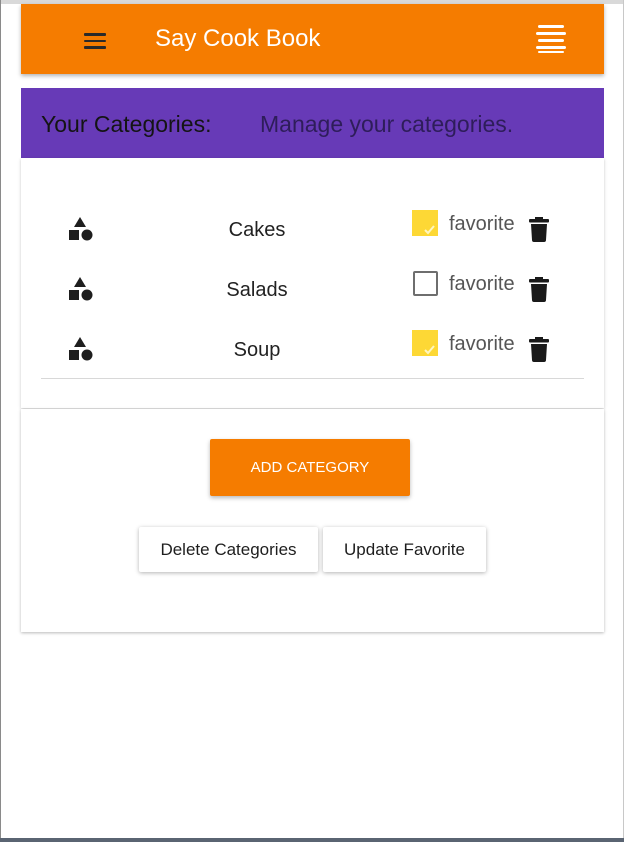 The height and width of the screenshot is (842, 624). What do you see at coordinates (126, 124) in the screenshot?
I see `page-title: Your Categories:` at bounding box center [126, 124].